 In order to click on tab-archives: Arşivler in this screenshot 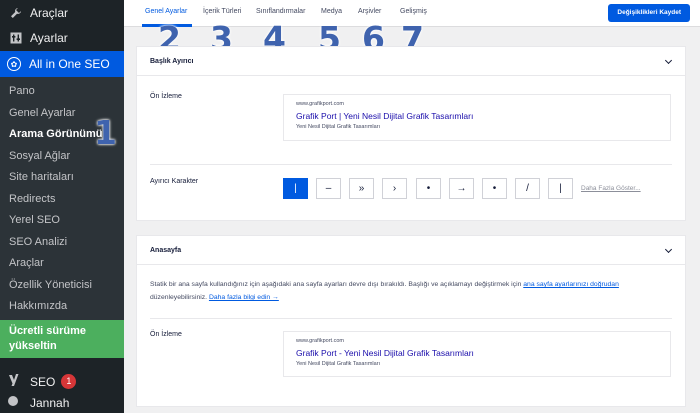, I will do `click(369, 11)`.